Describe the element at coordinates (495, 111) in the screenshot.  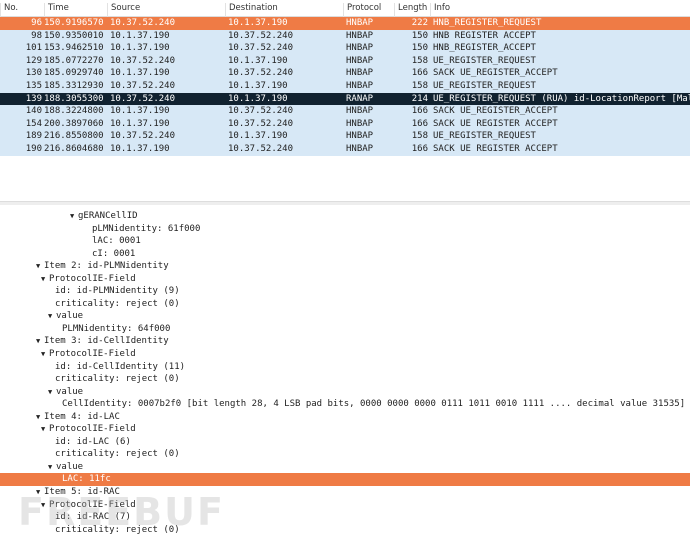
I see `packet-info: SACK UE_REGISTER_ACCEPT` at that location.